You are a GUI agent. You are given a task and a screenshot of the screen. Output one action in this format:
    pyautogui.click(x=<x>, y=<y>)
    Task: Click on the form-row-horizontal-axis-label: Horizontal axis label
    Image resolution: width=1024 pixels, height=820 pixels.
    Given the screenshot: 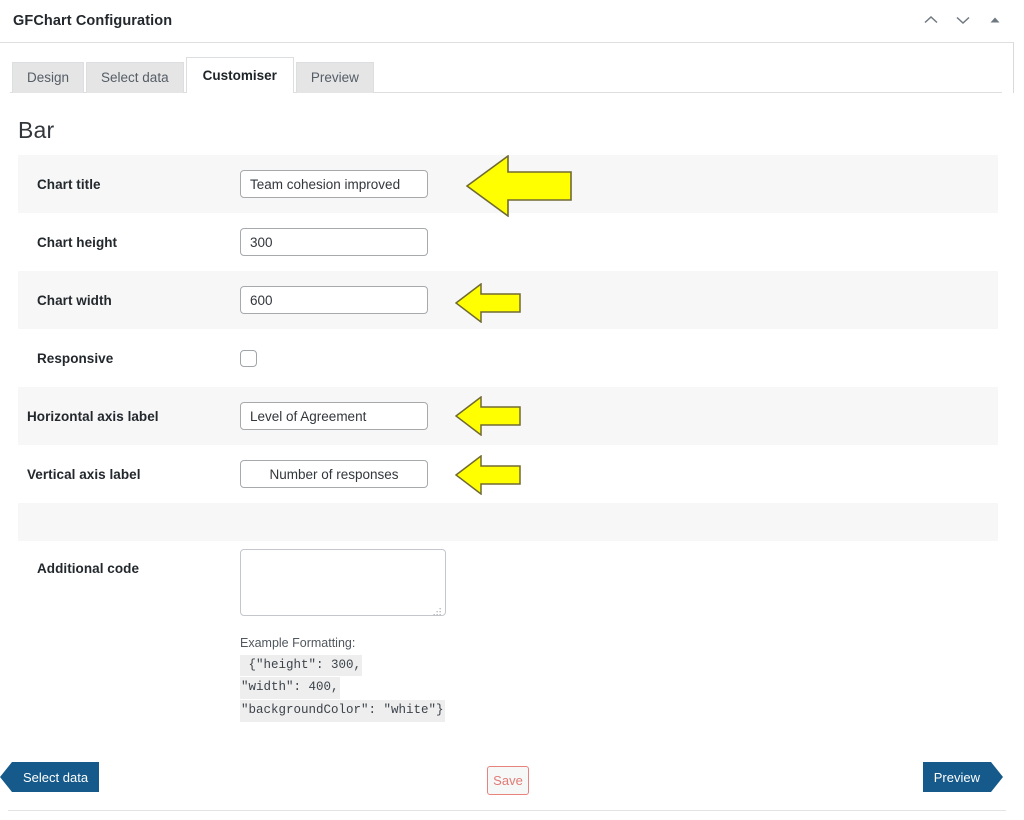 What is the action you would take?
    pyautogui.click(x=508, y=416)
    